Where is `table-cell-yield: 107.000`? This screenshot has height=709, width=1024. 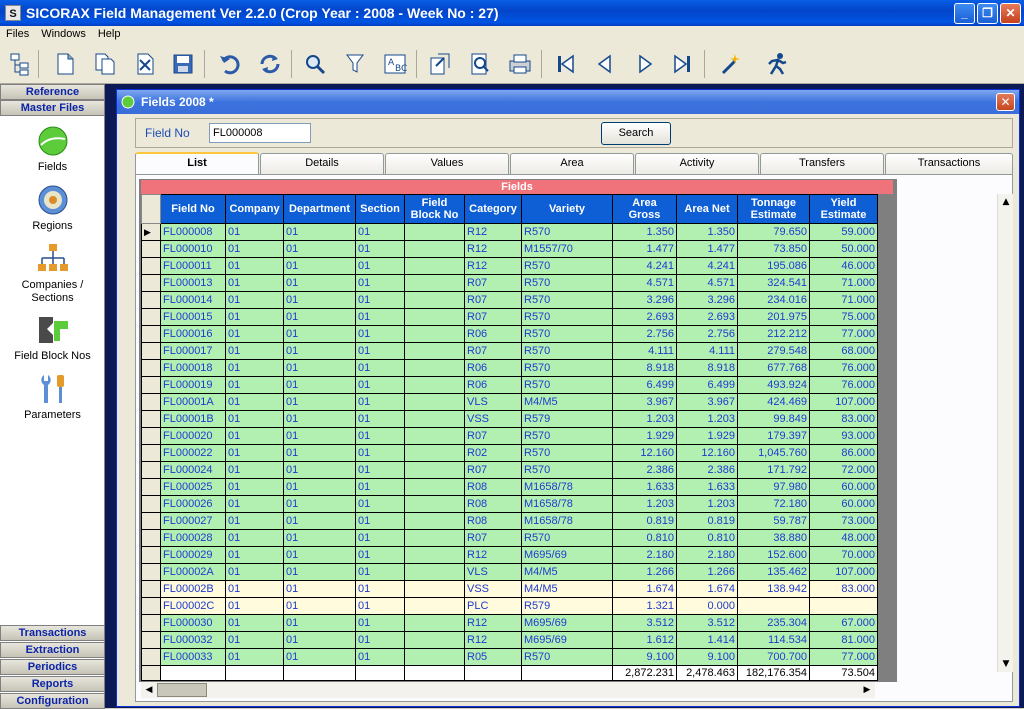
table-cell-yield: 107.000 is located at coordinates (843, 572).